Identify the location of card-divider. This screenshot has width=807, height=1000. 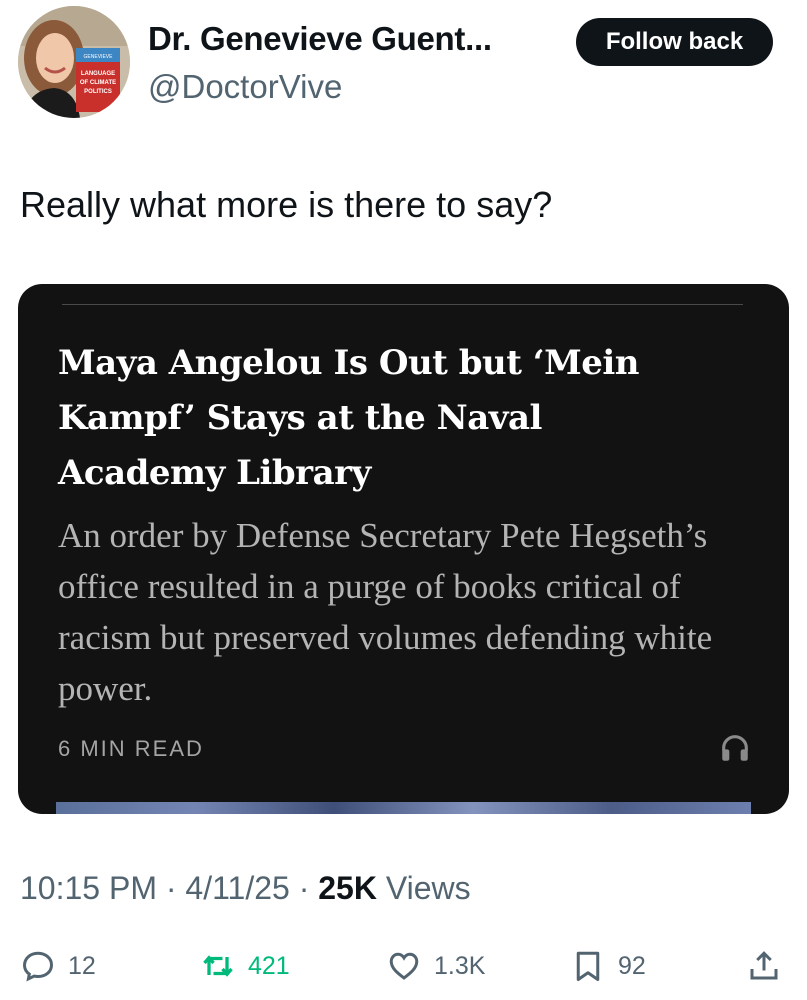
(402, 304).